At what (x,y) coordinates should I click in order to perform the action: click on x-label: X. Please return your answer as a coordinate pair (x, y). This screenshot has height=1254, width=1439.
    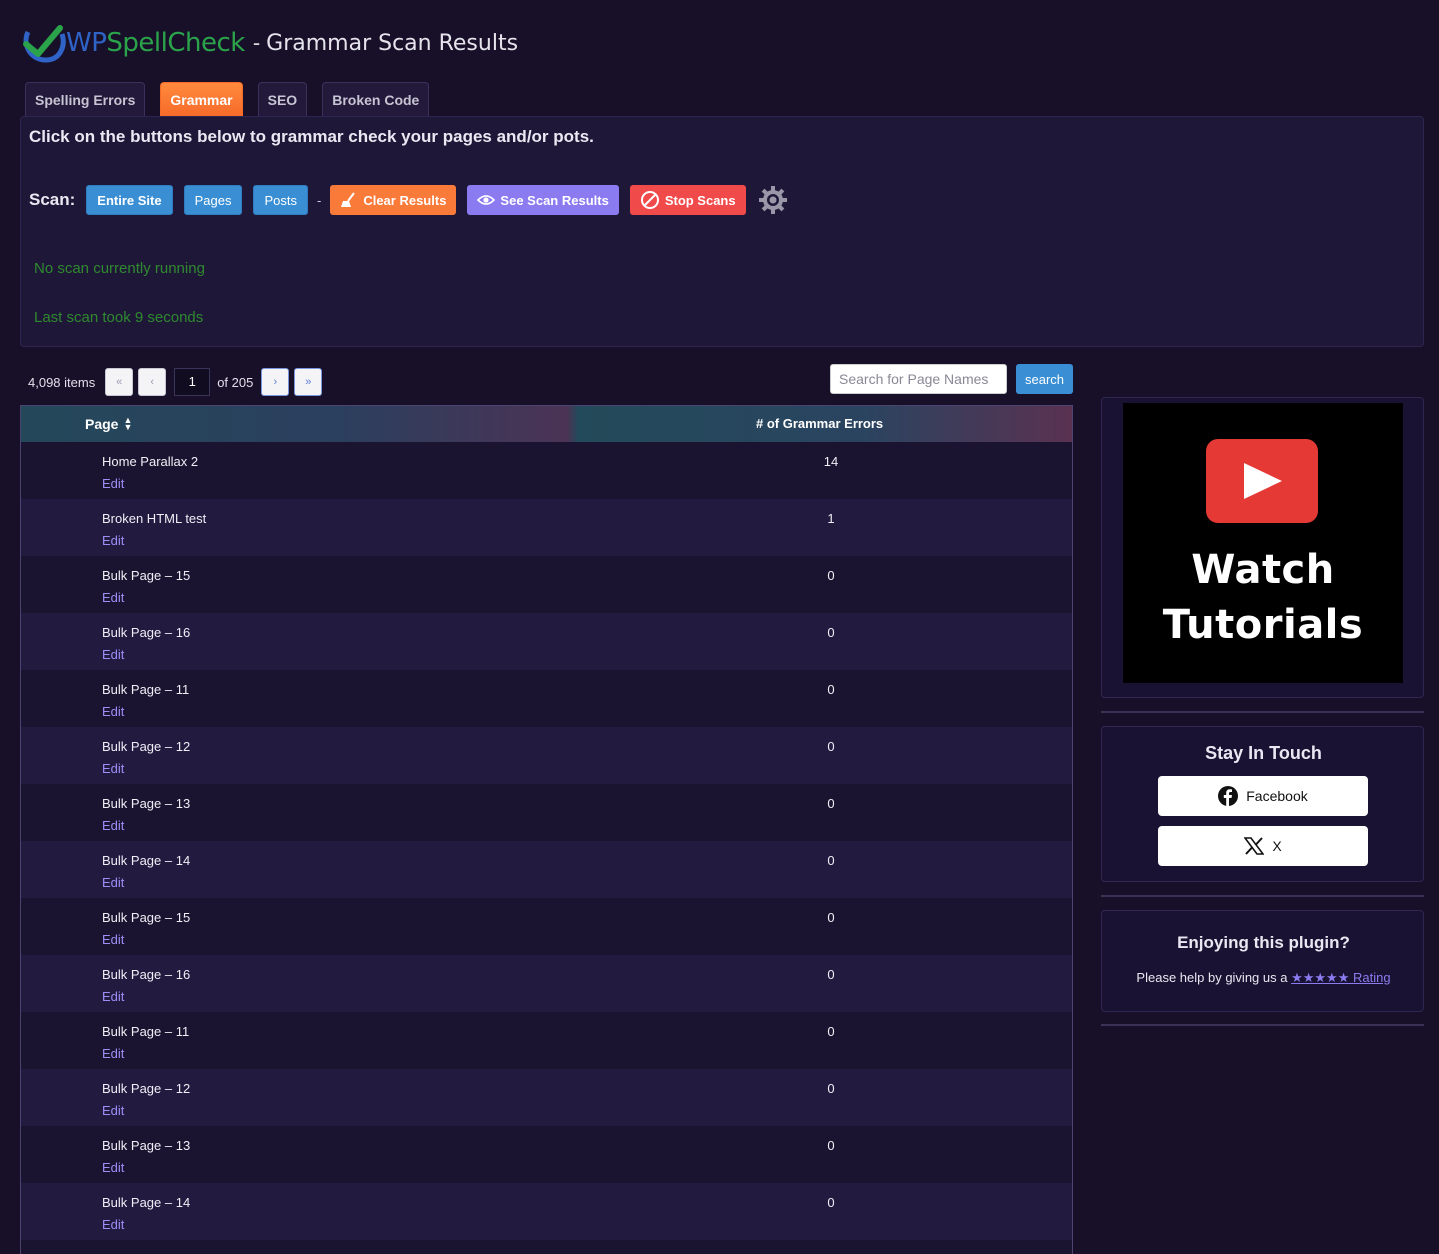
    Looking at the image, I should click on (1277, 846).